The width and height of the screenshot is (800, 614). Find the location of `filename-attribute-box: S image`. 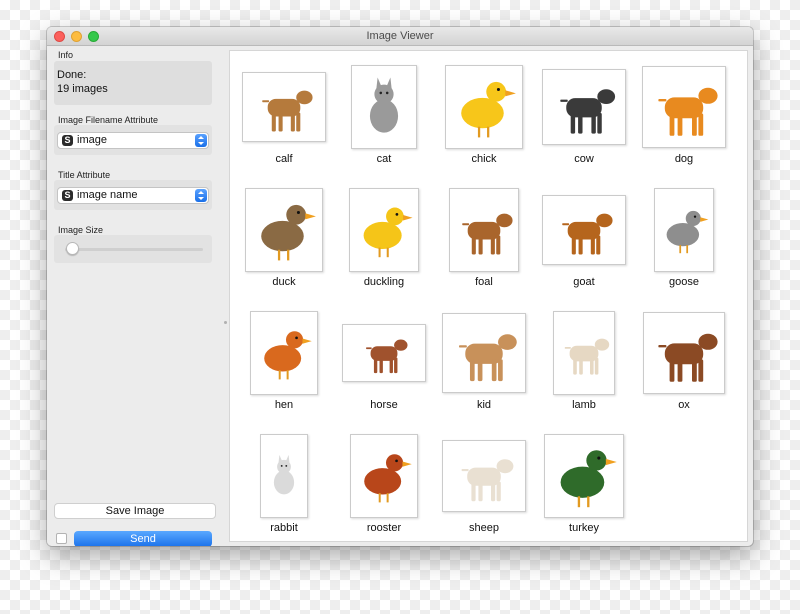

filename-attribute-box: S image is located at coordinates (133, 140).